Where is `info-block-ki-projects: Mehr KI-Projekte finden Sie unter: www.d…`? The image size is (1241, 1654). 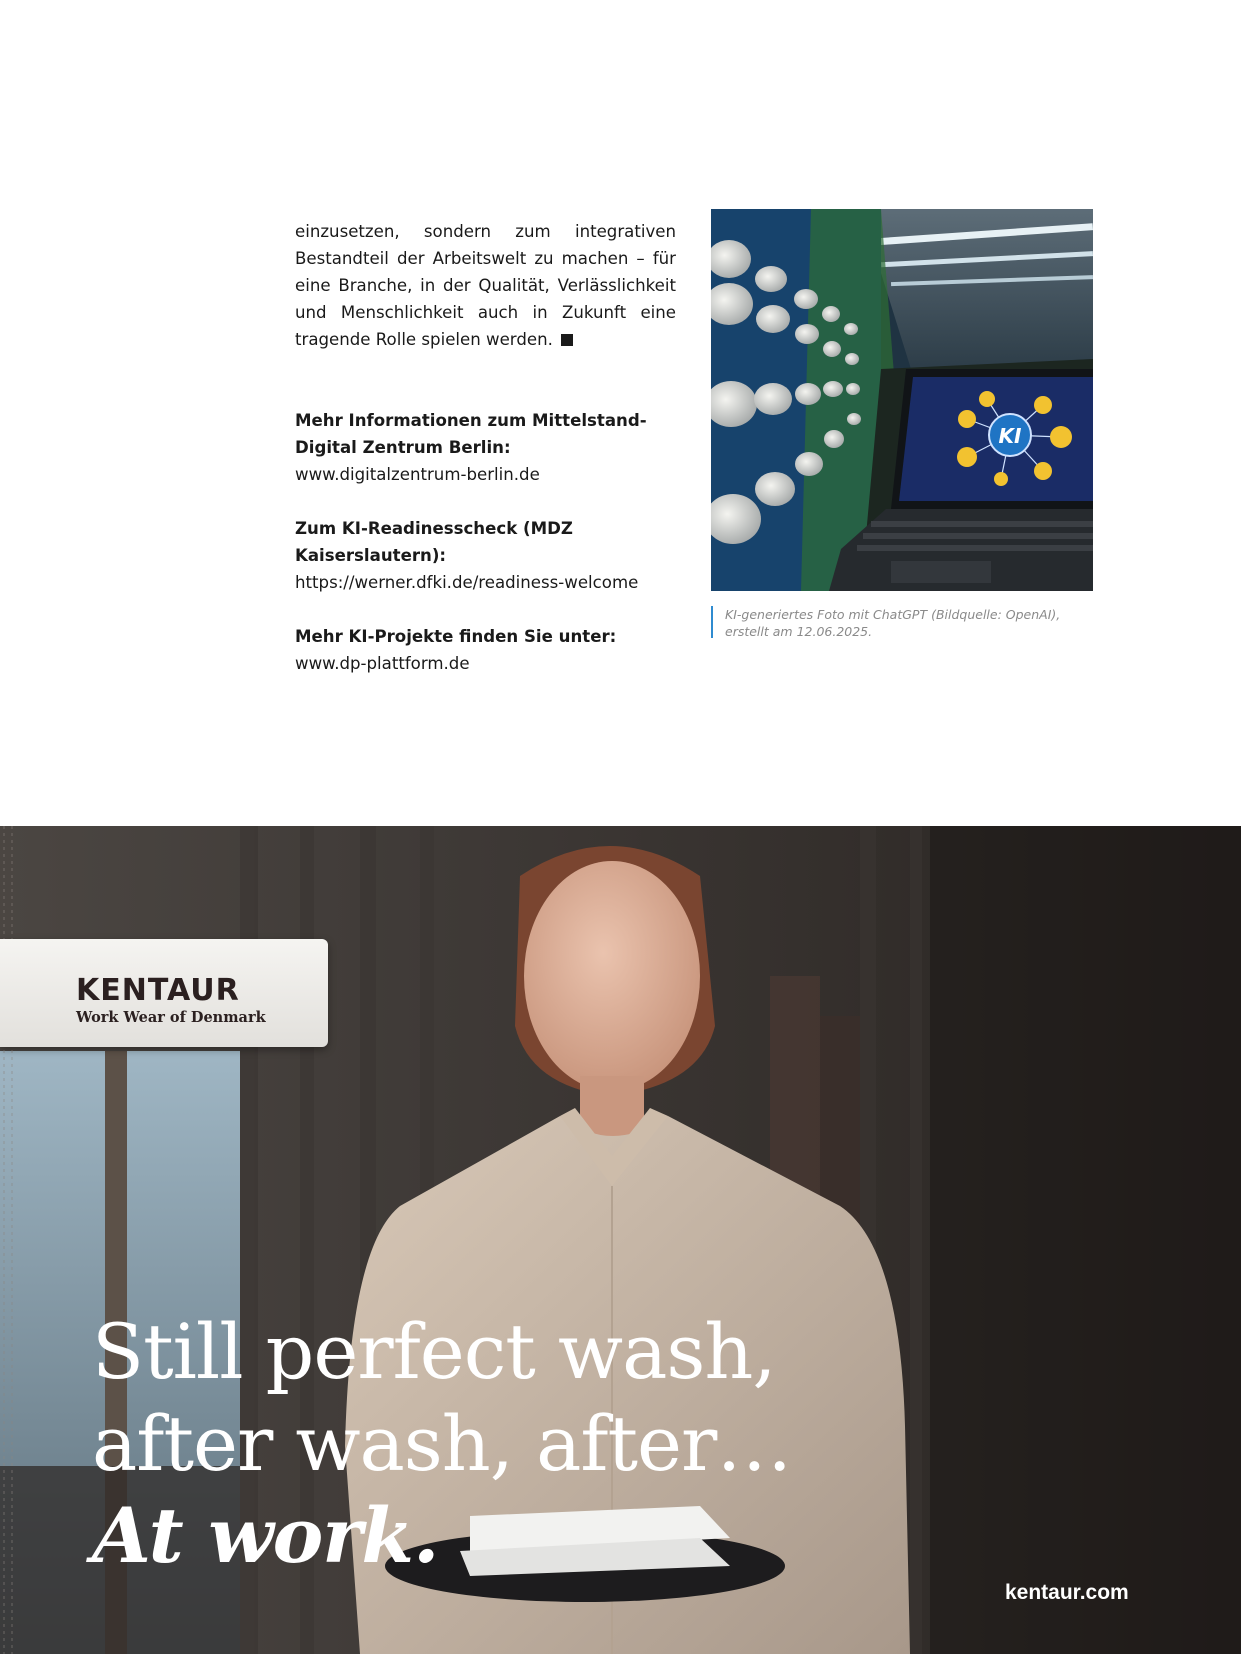
info-block-ki-projects: Mehr KI-Projekte finden Sie unter: www.d… is located at coordinates (485, 650).